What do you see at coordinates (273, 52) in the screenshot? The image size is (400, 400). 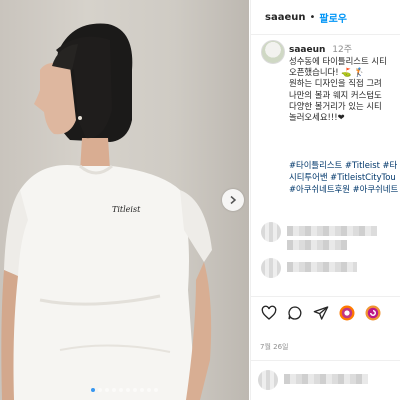 I see `avatar` at bounding box center [273, 52].